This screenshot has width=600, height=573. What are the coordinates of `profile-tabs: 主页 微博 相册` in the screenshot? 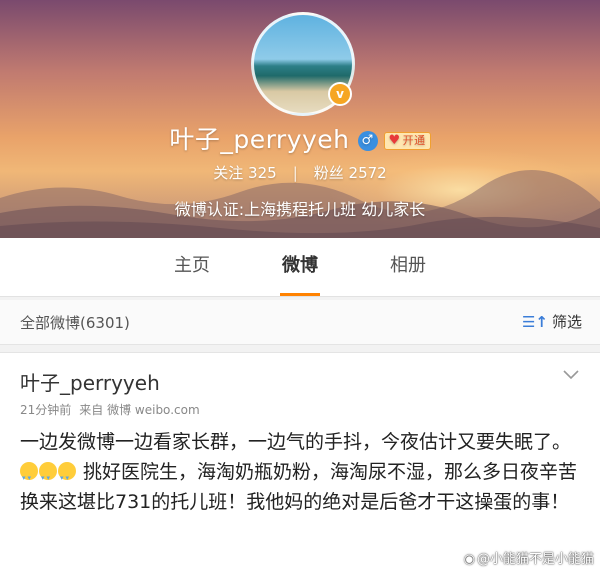 It's located at (300, 267).